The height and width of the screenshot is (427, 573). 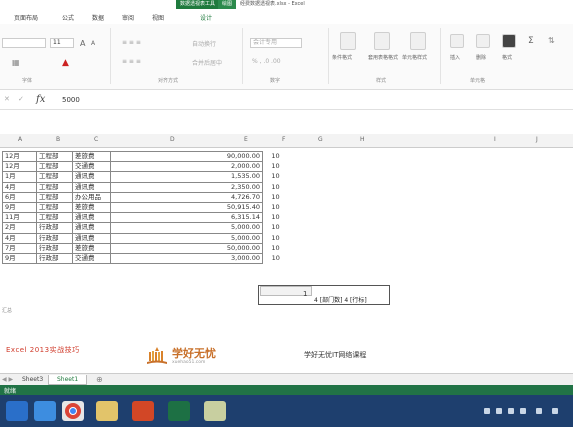 What do you see at coordinates (457, 41) in the screenshot?
I see `insert-cells-icon` at bounding box center [457, 41].